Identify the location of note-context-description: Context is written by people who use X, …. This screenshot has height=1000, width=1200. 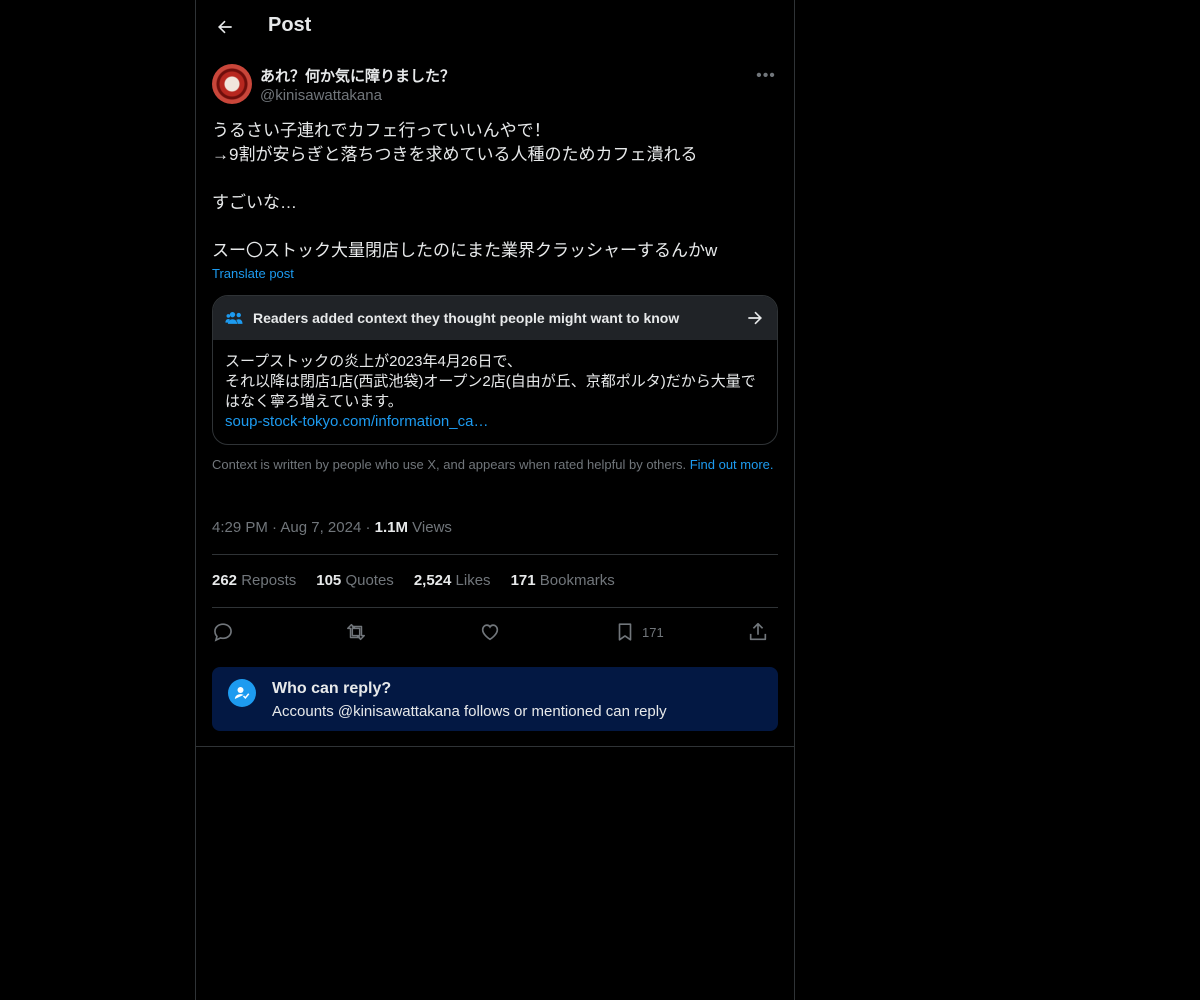
(449, 464).